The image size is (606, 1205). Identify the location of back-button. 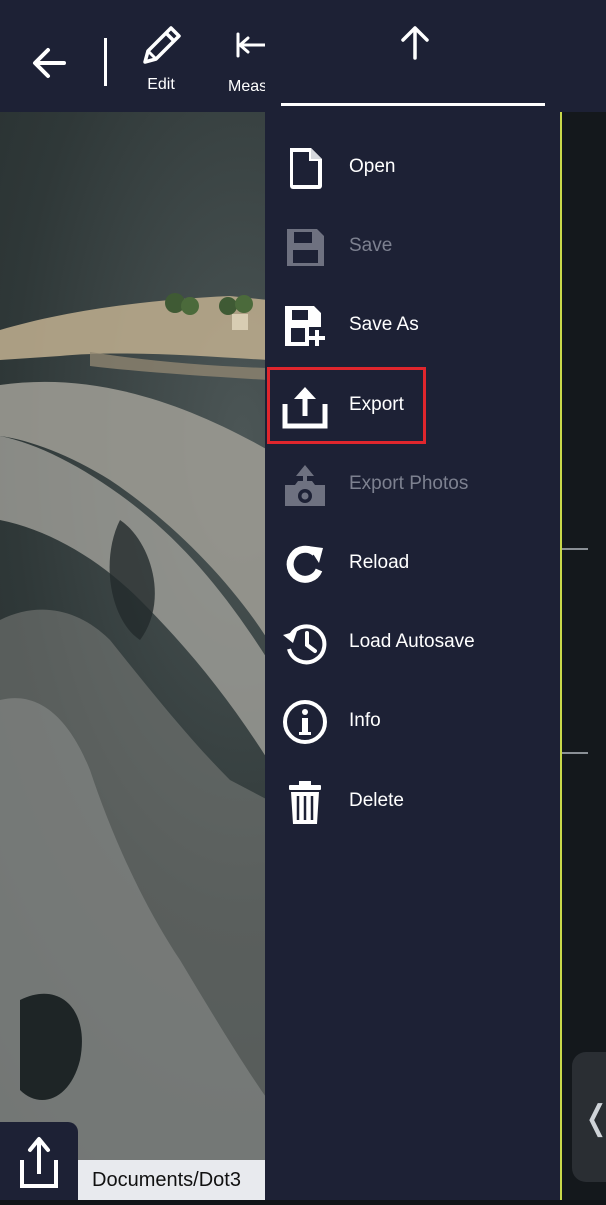
(49, 63).